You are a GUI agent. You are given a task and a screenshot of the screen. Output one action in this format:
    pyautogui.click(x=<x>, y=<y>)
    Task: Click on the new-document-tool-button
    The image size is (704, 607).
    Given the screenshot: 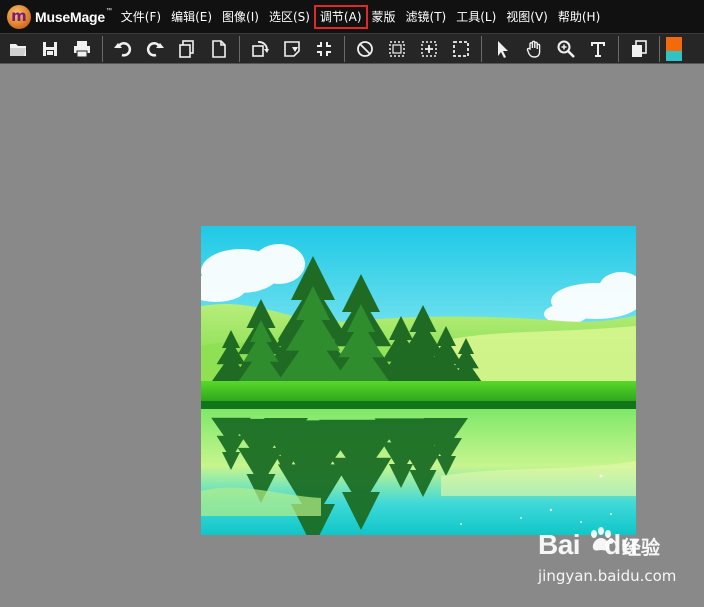 What is the action you would take?
    pyautogui.click(x=219, y=49)
    